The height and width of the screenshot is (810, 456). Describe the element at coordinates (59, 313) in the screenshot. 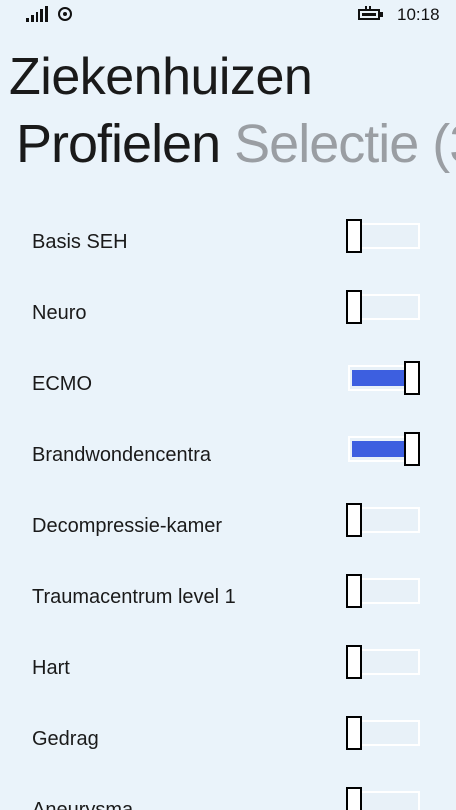

I see `toggle-label: Neuro` at that location.